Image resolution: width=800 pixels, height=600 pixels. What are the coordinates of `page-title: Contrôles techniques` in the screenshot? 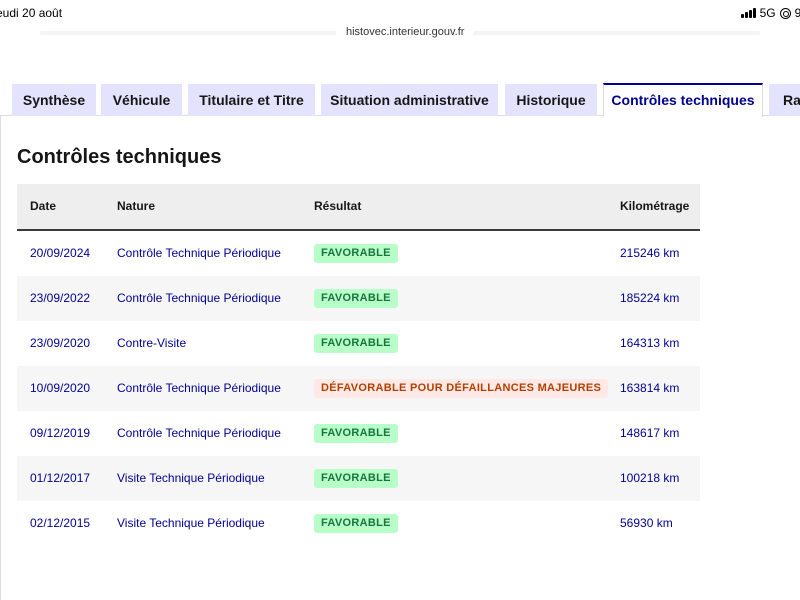 It's located at (119, 157).